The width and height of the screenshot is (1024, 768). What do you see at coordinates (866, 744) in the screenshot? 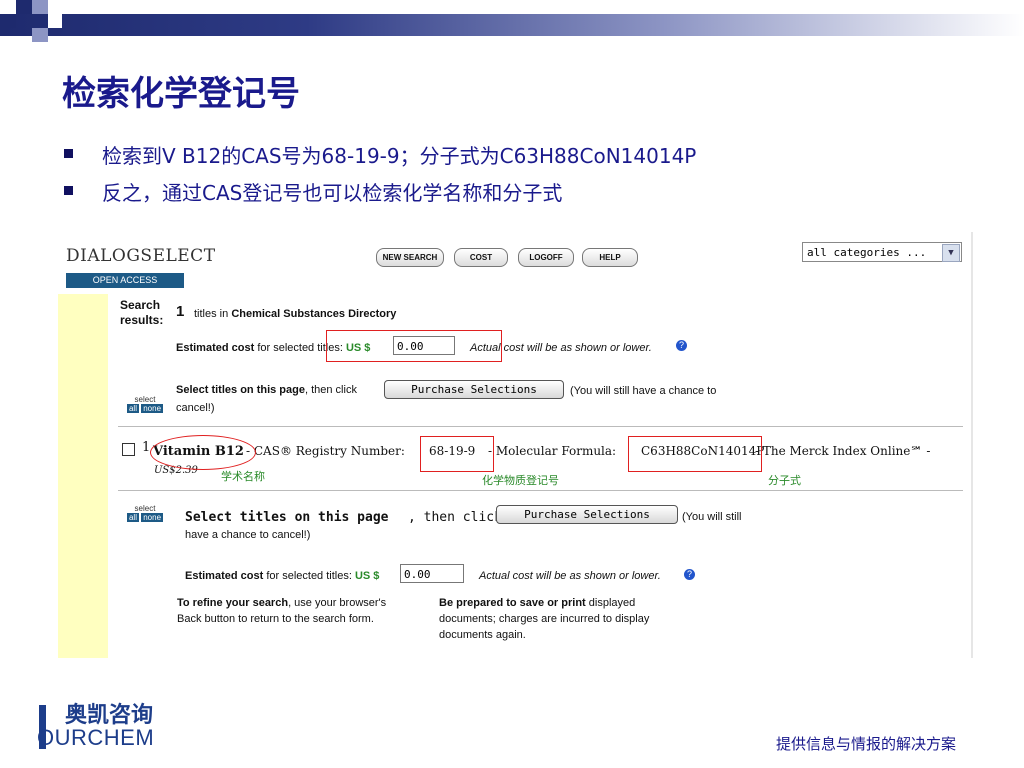
I see `footer-tagline: 提供信息与情报的解决方案` at bounding box center [866, 744].